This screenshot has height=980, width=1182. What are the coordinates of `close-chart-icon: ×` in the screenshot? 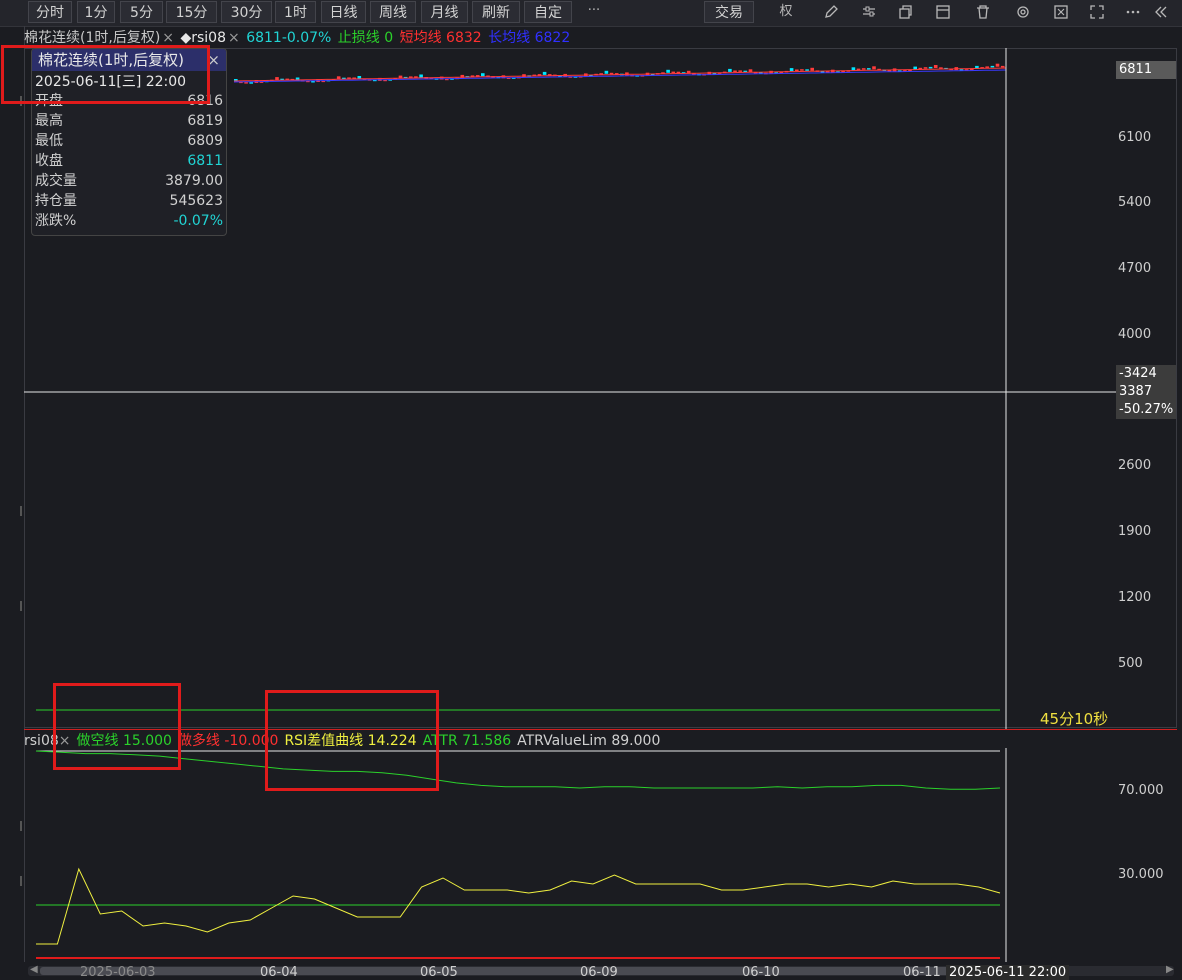 It's located at (168, 38).